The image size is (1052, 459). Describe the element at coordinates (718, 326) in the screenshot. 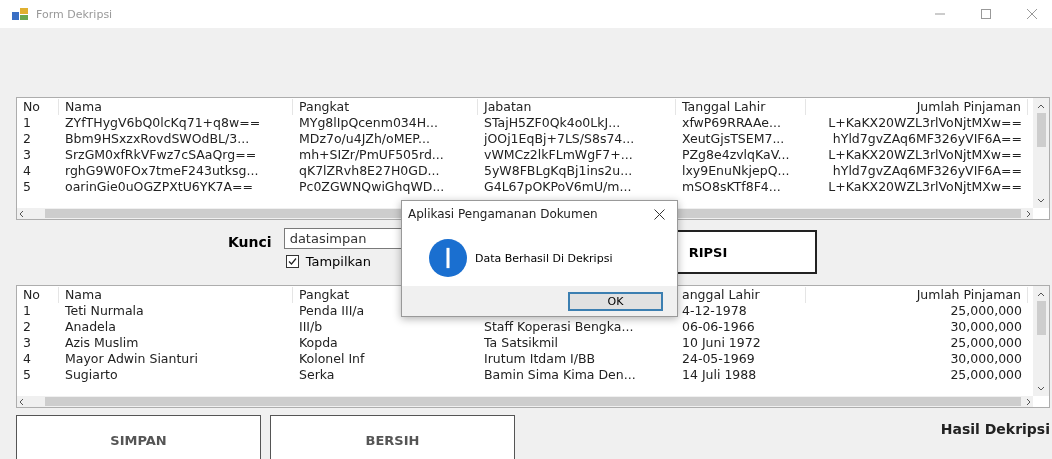

I see `table-cell: 06-06-1966` at that location.